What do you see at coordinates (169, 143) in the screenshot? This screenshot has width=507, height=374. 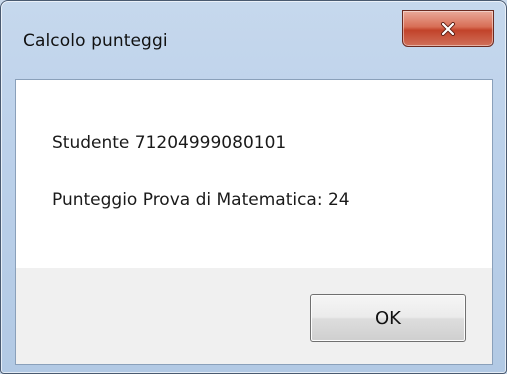 I see `student-id-text: Studente 71204999080101` at bounding box center [169, 143].